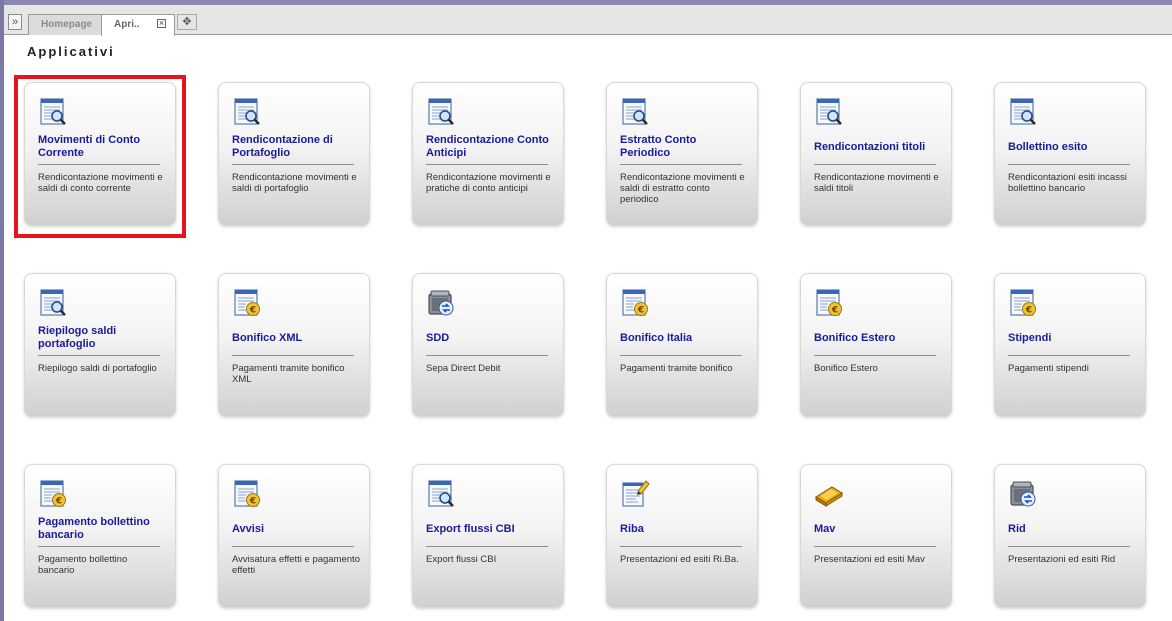  Describe the element at coordinates (876, 183) in the screenshot. I see `app-tile-description: Rendicontazione movimenti e saldi titoli` at that location.